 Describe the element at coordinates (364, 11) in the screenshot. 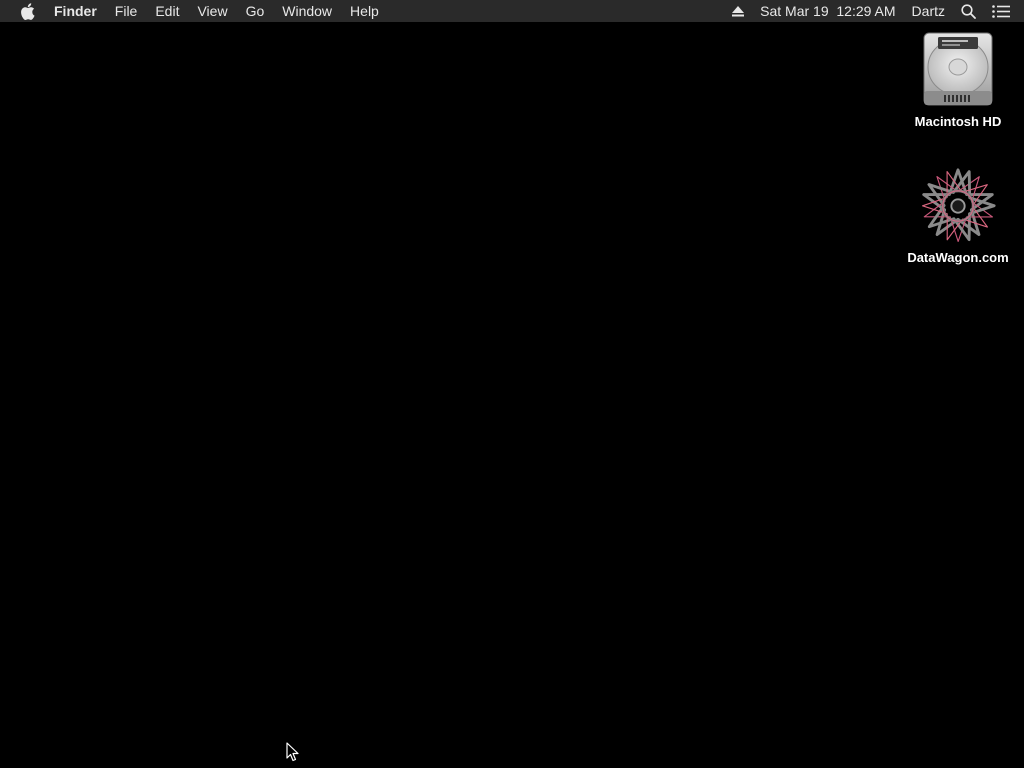

I see `menu-help: Help` at that location.